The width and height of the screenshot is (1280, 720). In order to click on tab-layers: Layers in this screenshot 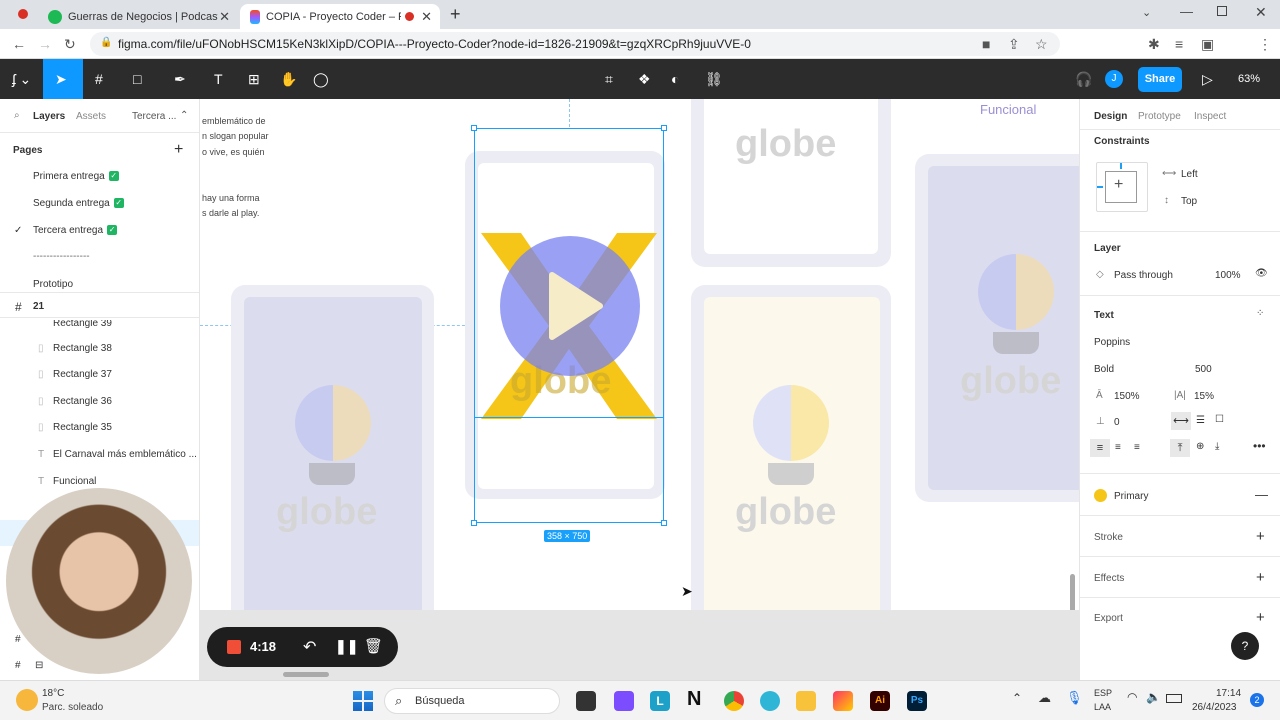, I will do `click(49, 116)`.